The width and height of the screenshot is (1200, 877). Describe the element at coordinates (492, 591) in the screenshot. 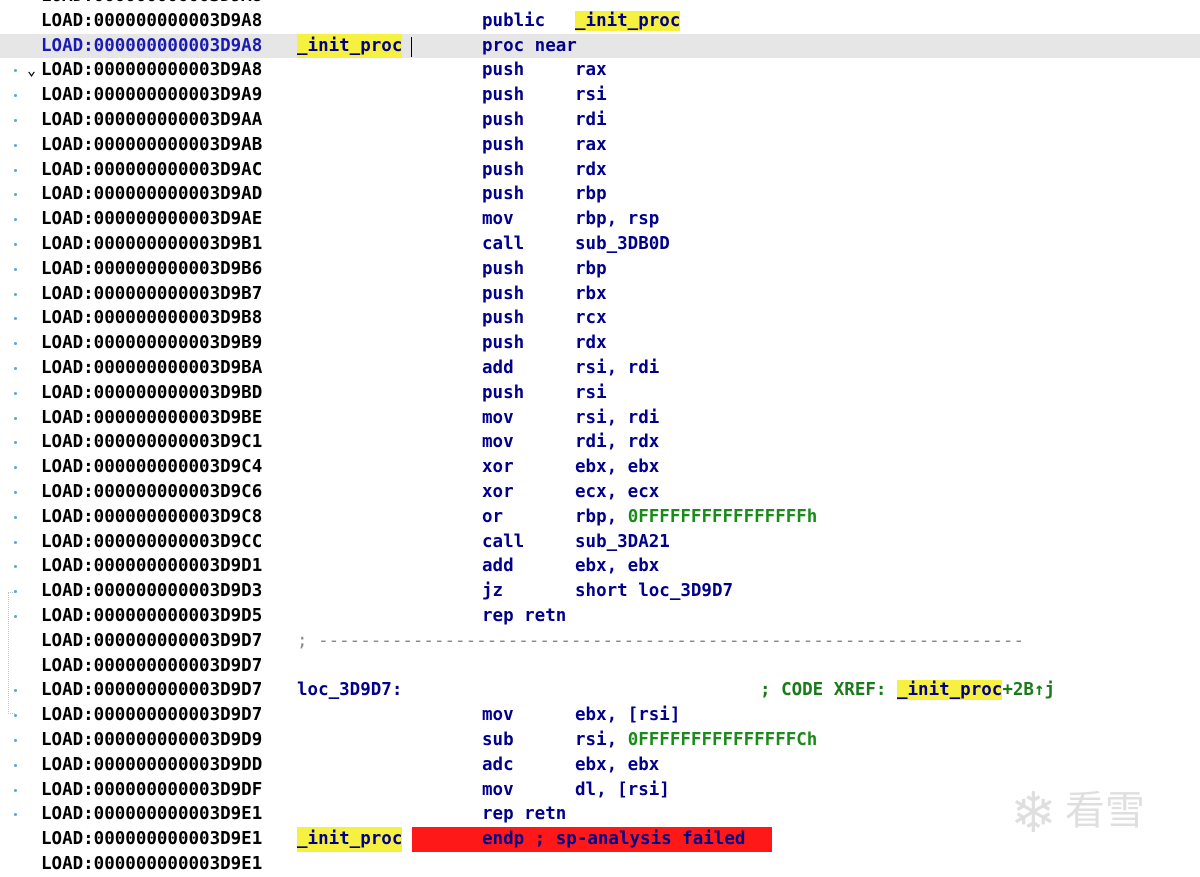

I see `instruction-mnemonic: jz` at that location.